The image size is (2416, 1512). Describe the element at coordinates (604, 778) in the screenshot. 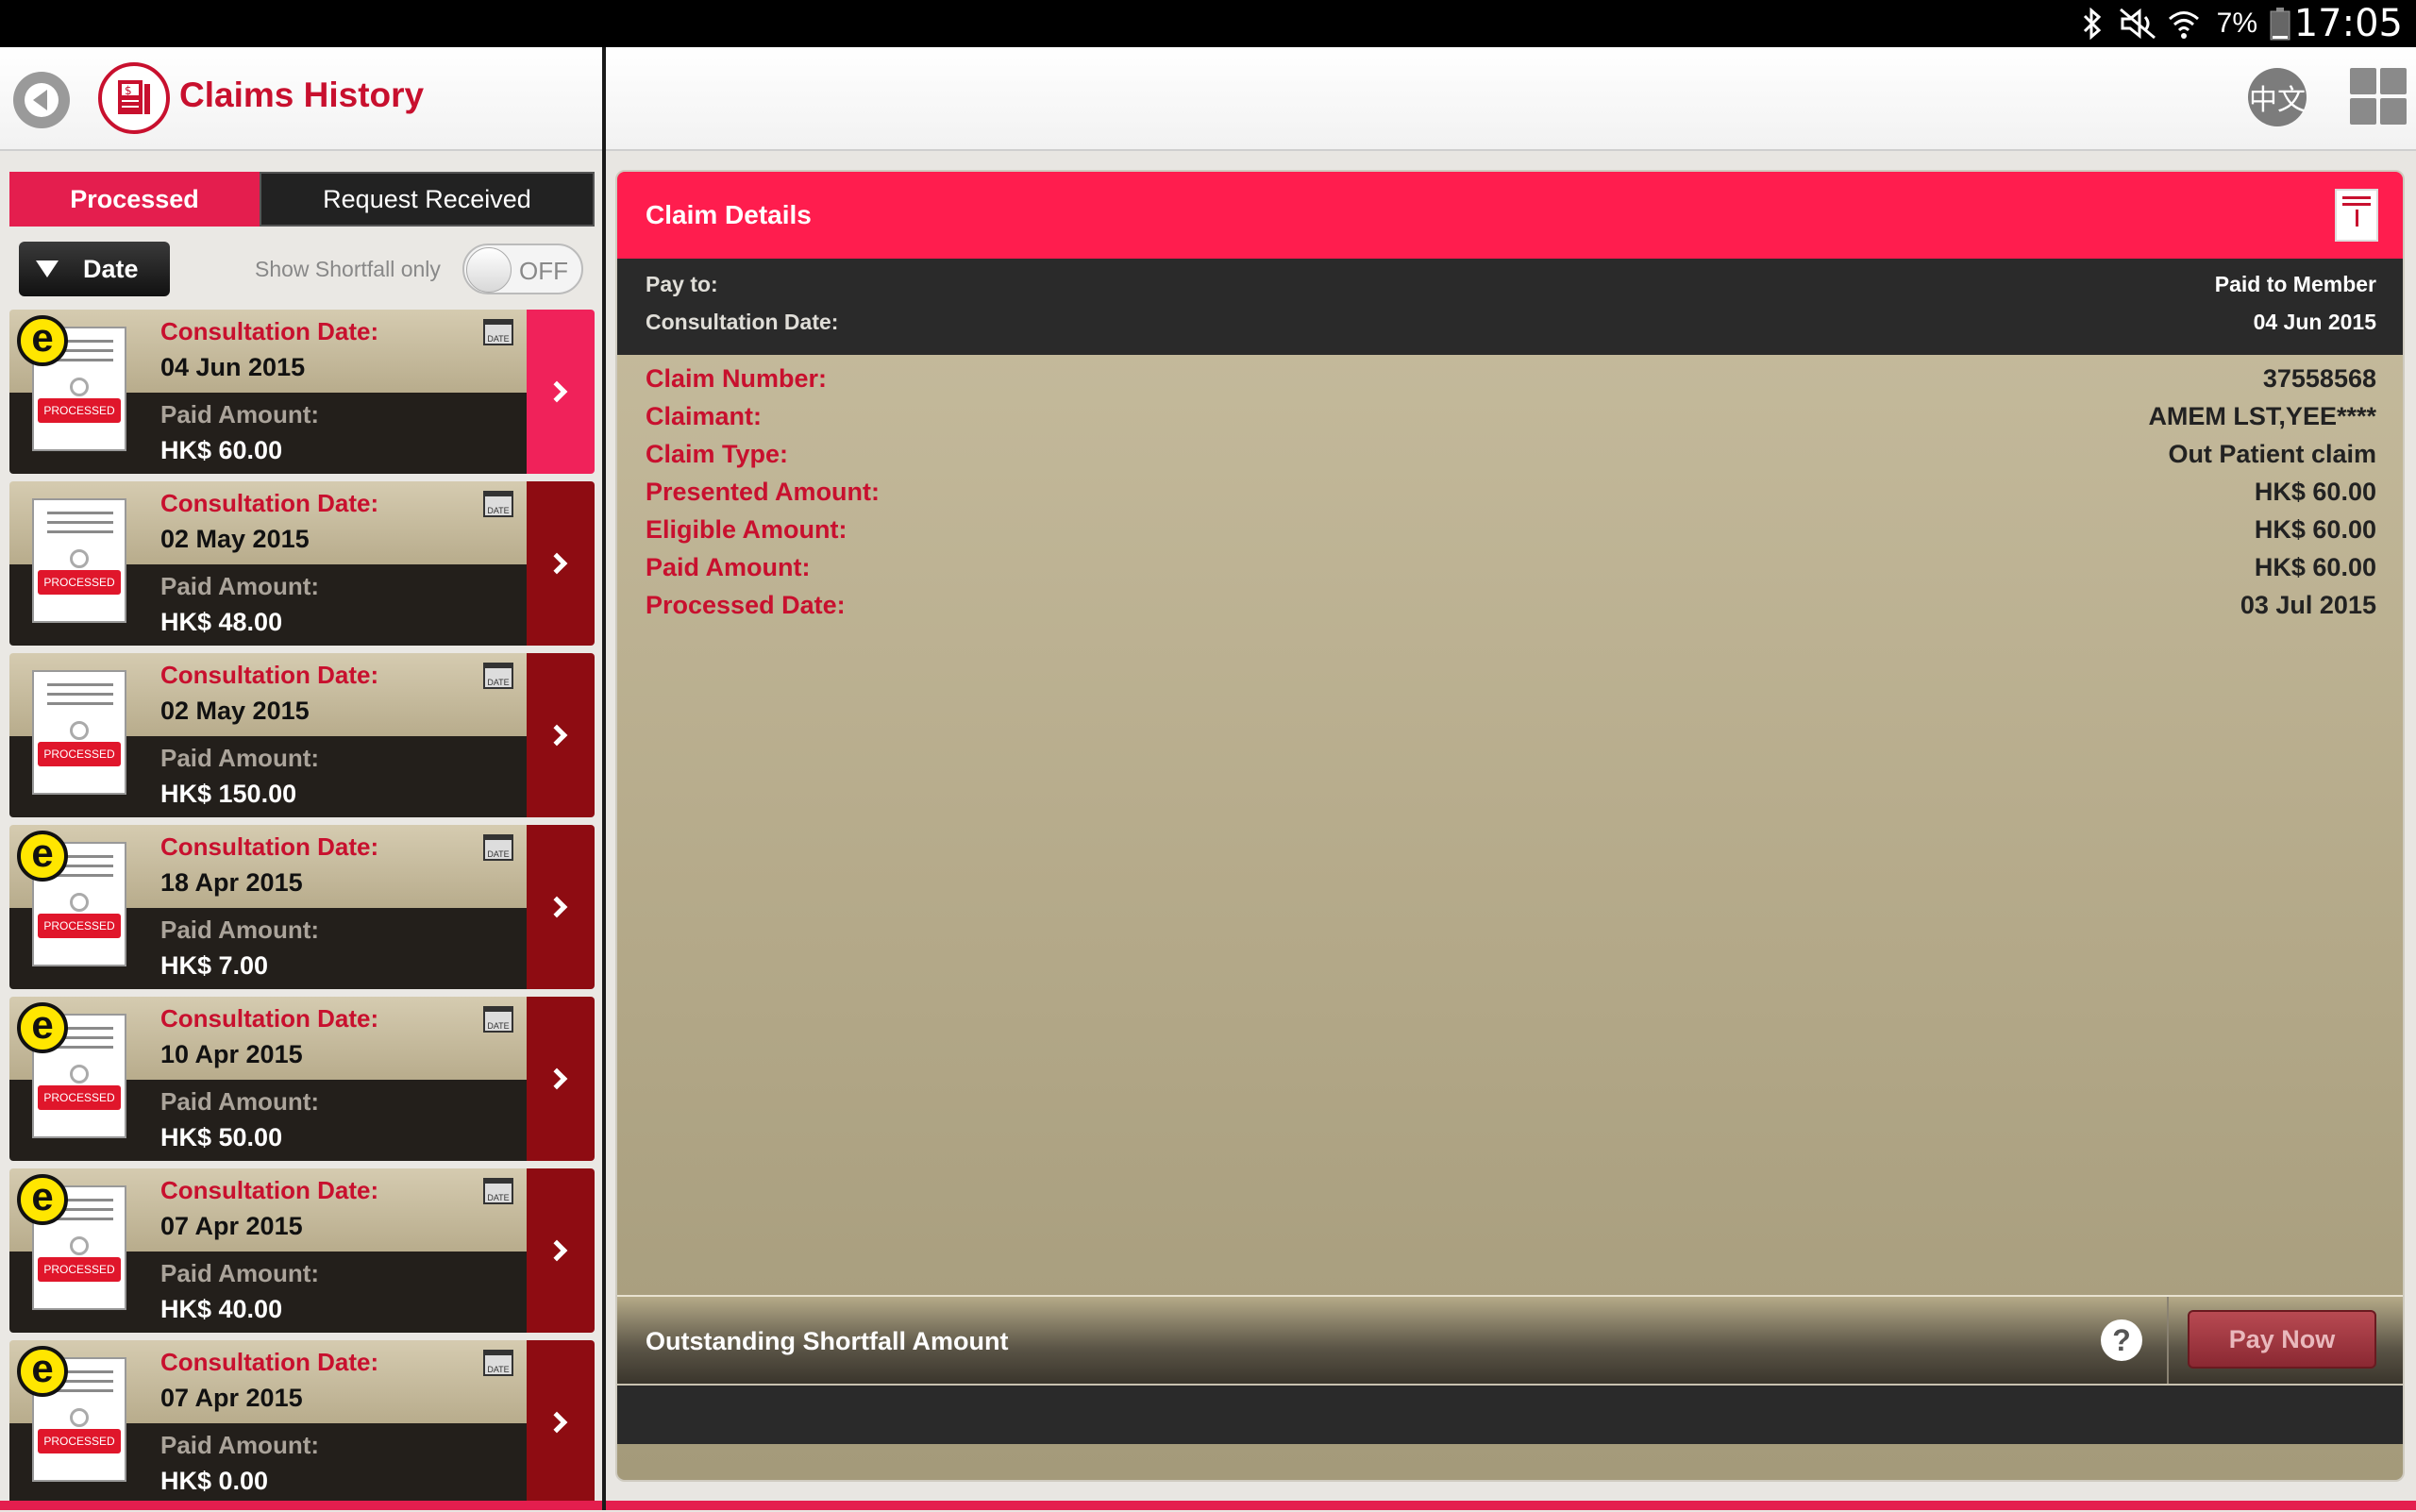

I see `panel-divider` at that location.